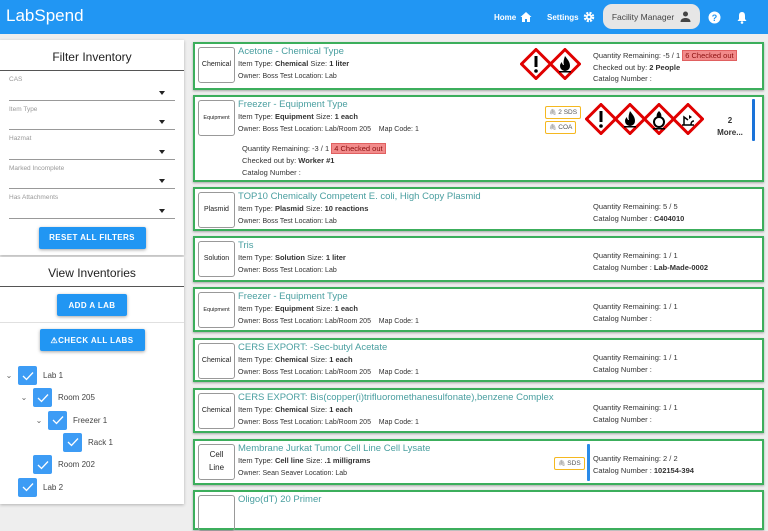 This screenshot has width=768, height=531. I want to click on field-value: Cell line, so click(289, 460).